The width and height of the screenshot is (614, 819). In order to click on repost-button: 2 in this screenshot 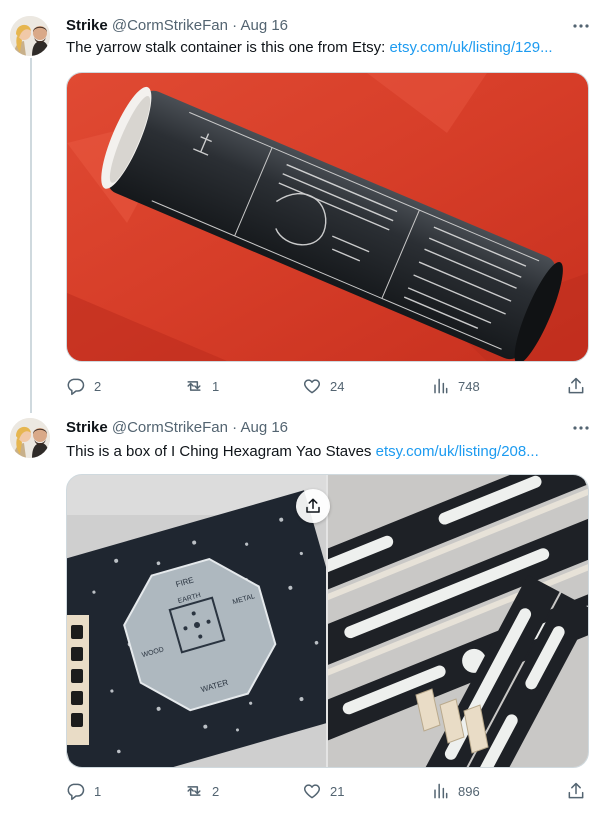, I will do `click(201, 791)`.